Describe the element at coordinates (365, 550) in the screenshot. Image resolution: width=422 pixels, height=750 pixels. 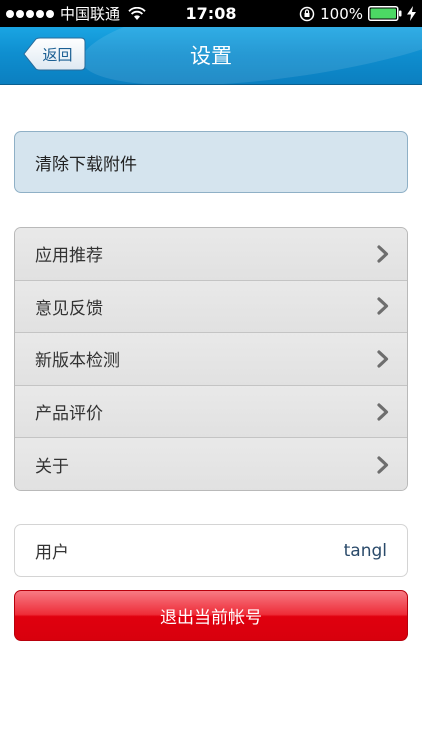
I see `user-name-value: tangl` at that location.